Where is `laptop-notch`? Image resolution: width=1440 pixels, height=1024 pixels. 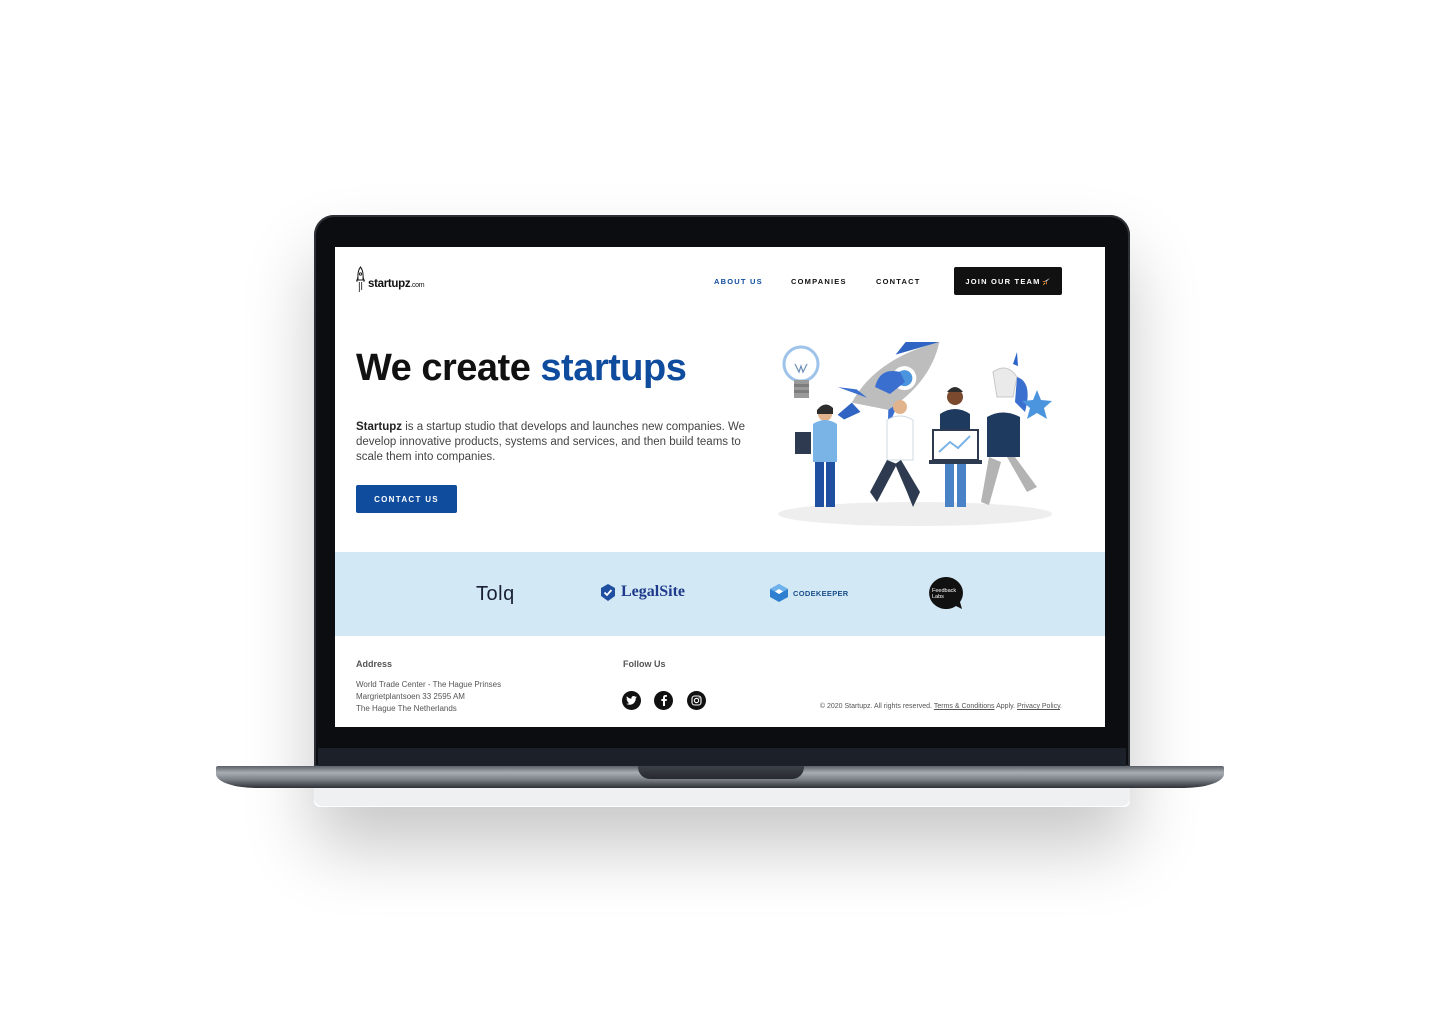 laptop-notch is located at coordinates (721, 772).